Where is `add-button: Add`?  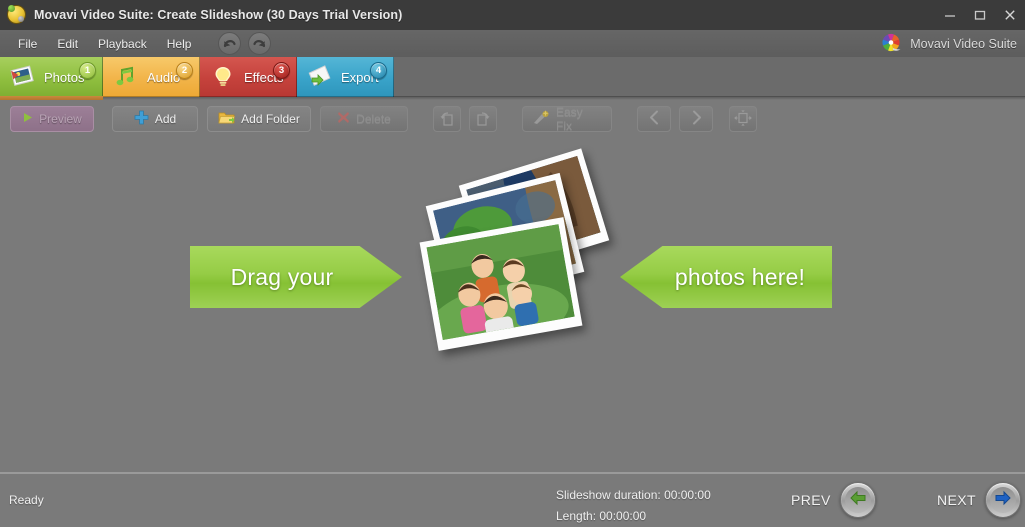
add-button: Add is located at coordinates (155, 119).